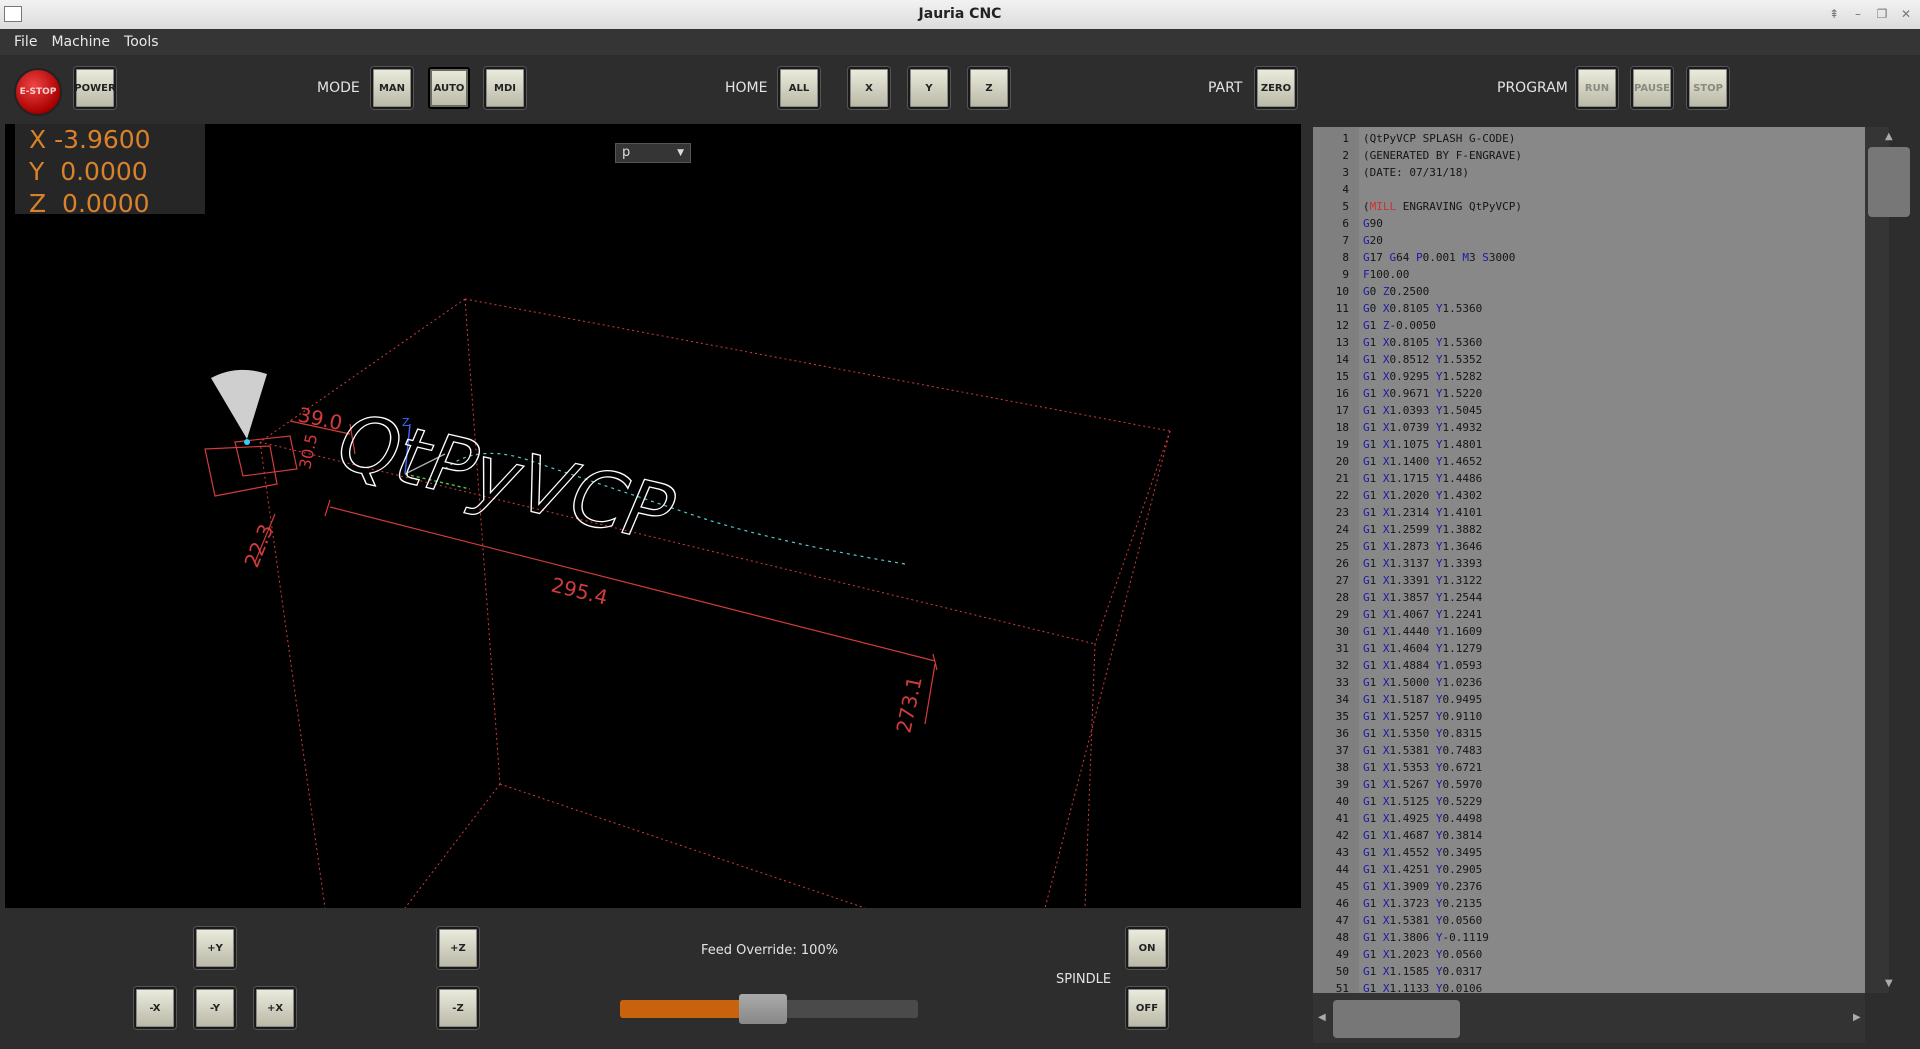 This screenshot has height=1049, width=1920. What do you see at coordinates (1342, 954) in the screenshot?
I see `line-number: 49` at bounding box center [1342, 954].